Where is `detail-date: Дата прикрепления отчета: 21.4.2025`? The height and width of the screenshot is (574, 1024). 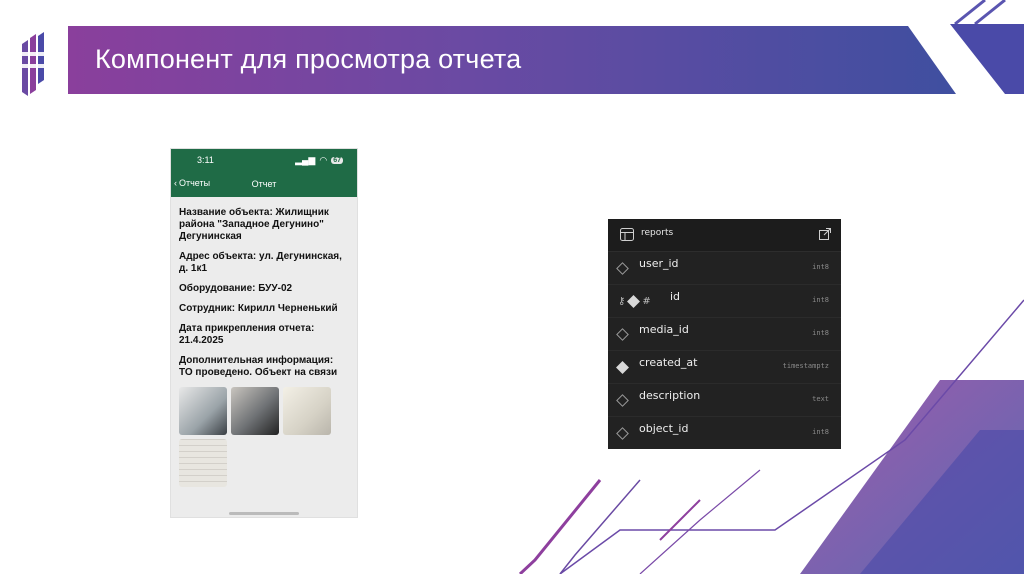 detail-date: Дата прикрепления отчета: 21.4.2025 is located at coordinates (247, 334).